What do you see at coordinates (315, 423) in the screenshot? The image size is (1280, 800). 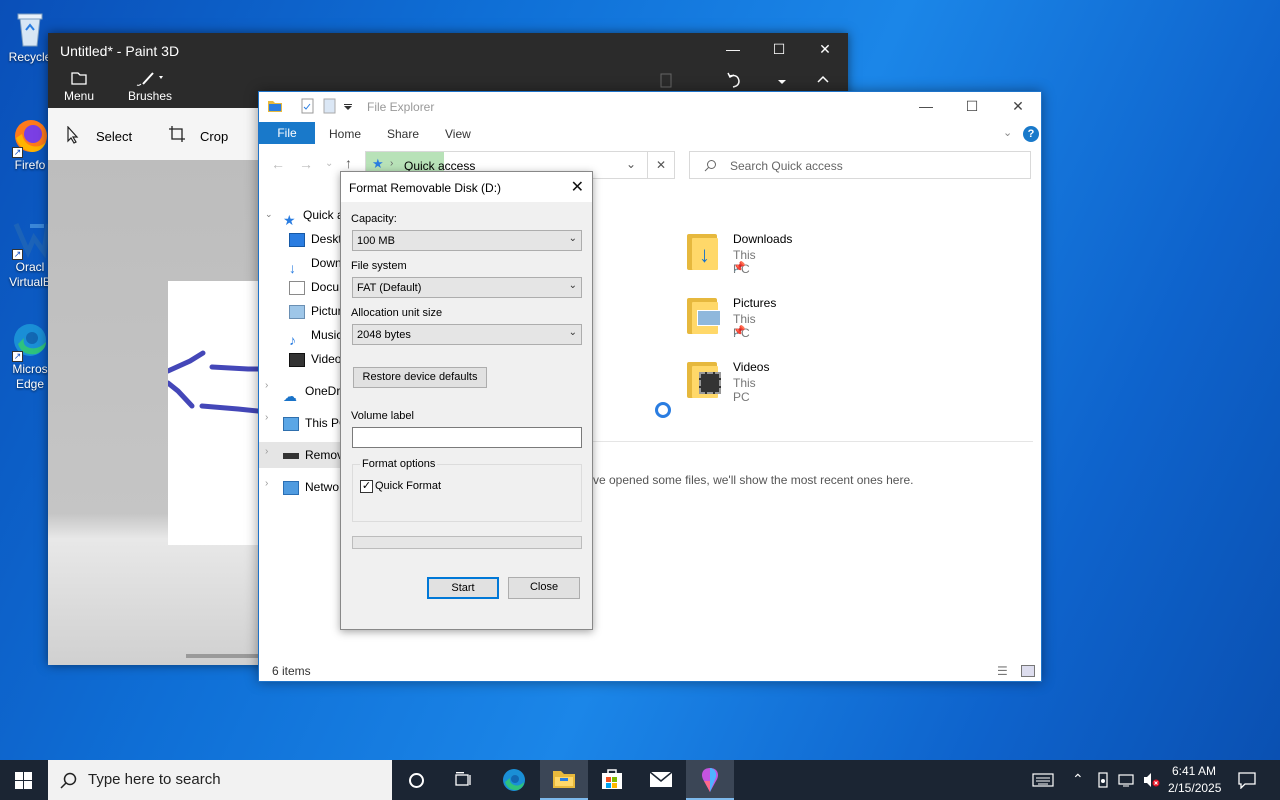 I see `sidebar-item-this-pc: This PC` at bounding box center [315, 423].